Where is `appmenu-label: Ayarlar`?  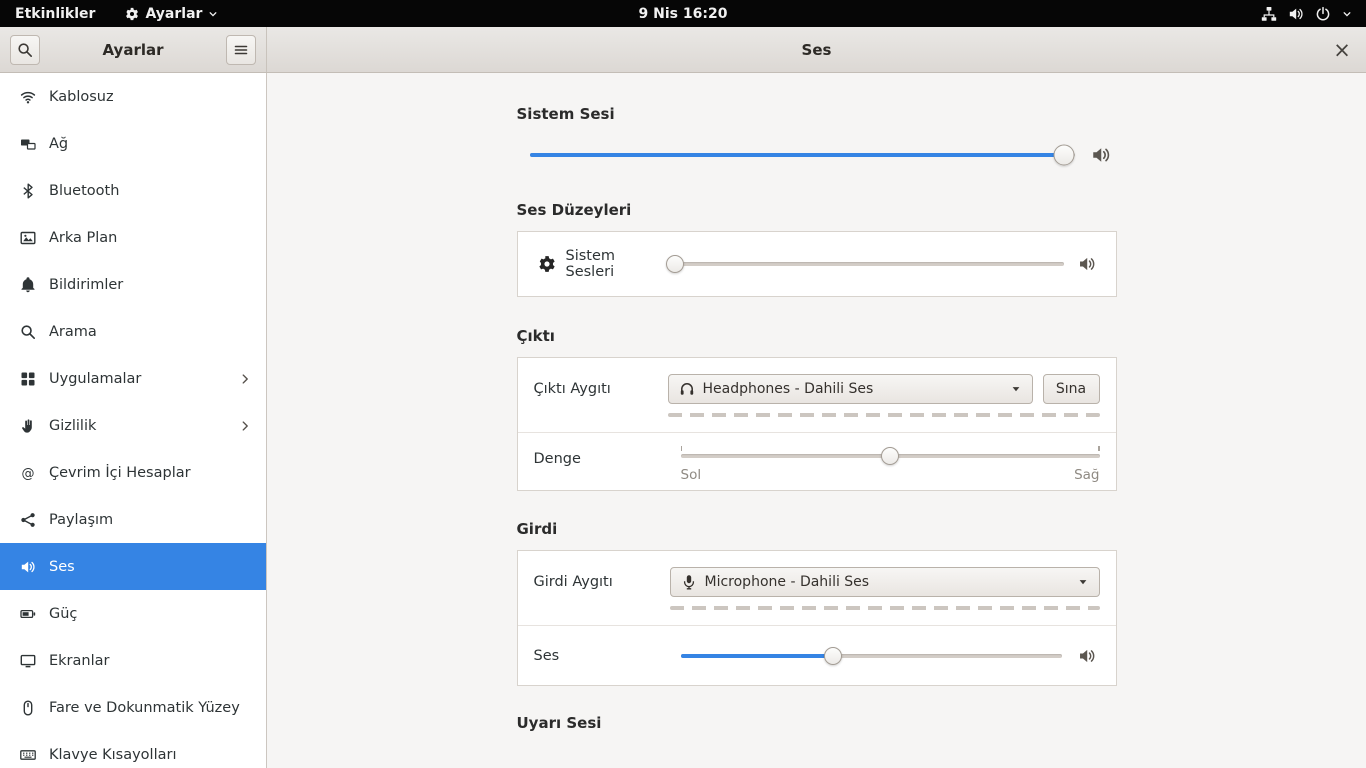
appmenu-label: Ayarlar is located at coordinates (174, 13).